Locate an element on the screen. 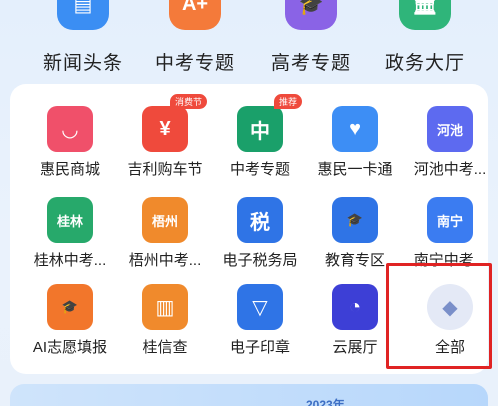 Image resolution: width=498 pixels, height=406 pixels. car-purchase-icon: ¥ is located at coordinates (165, 129).